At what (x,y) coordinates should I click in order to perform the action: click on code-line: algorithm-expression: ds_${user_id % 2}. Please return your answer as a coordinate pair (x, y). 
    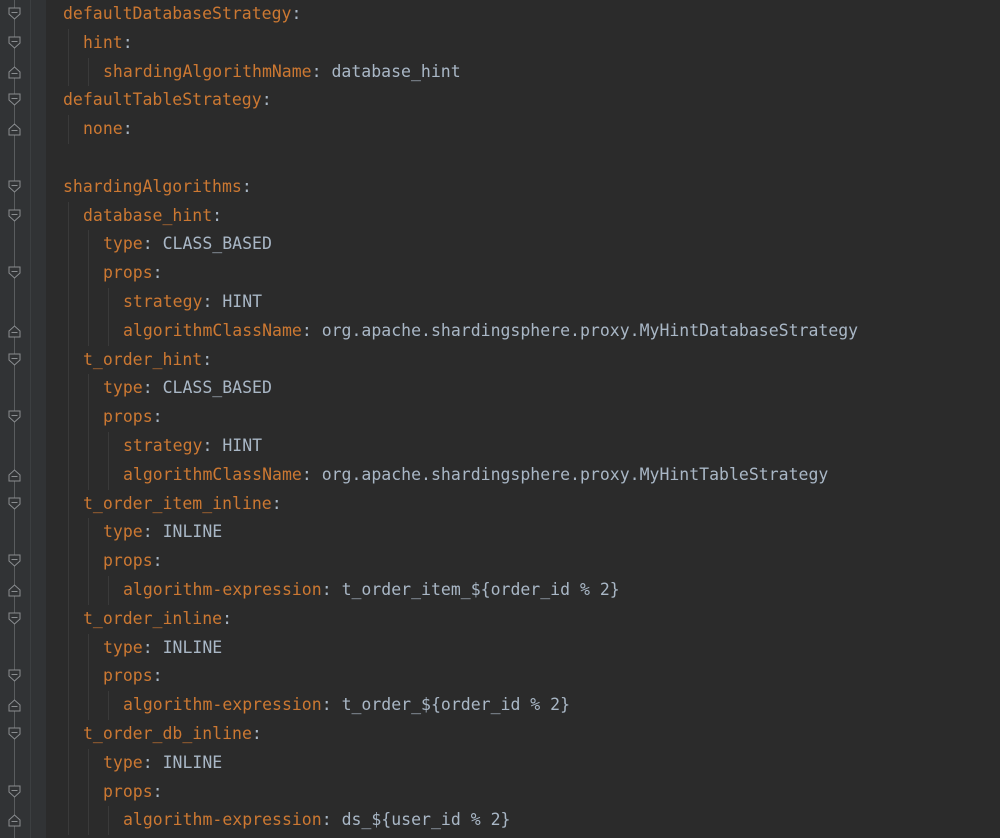
    Looking at the image, I should click on (316, 820).